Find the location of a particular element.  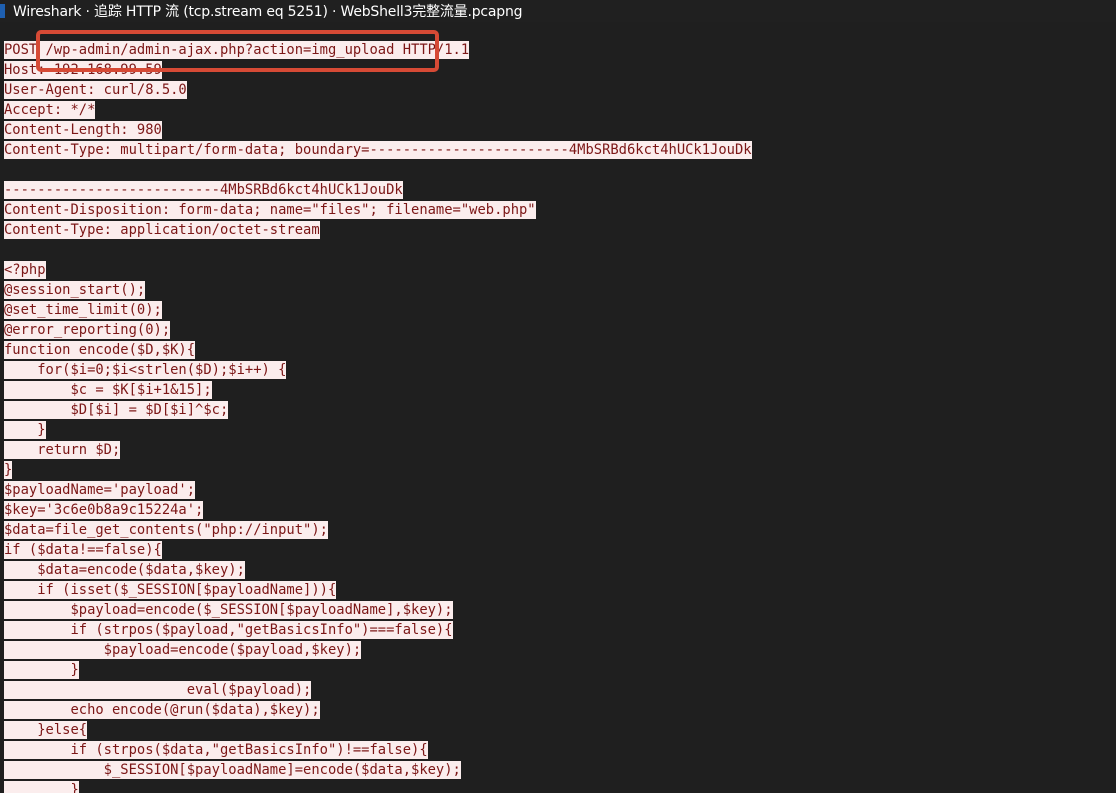

stream-line-text: $c = $K[$i+1&15]; is located at coordinates (108, 390).